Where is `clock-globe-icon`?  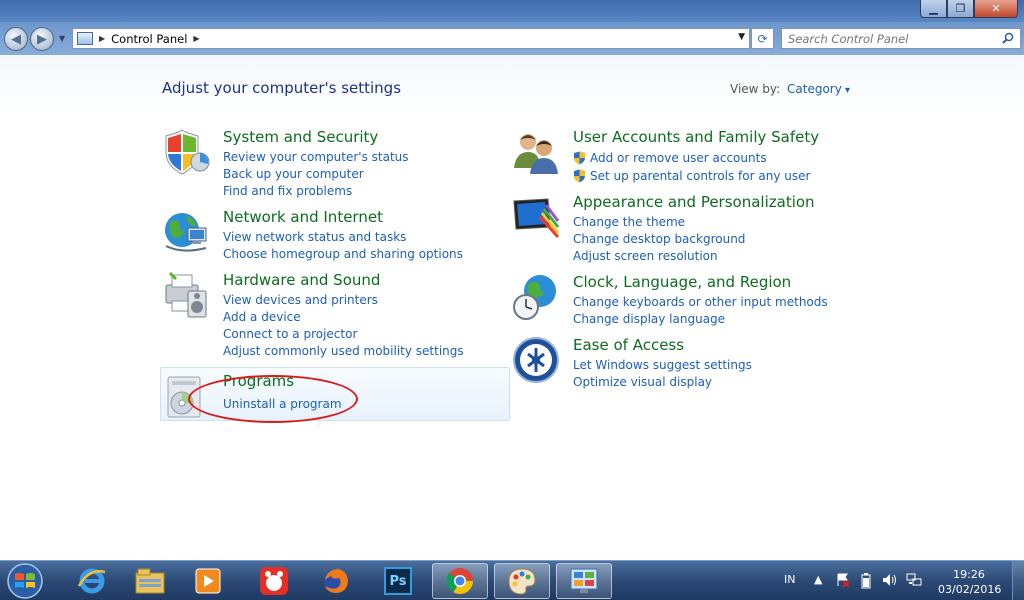 clock-globe-icon is located at coordinates (534, 297).